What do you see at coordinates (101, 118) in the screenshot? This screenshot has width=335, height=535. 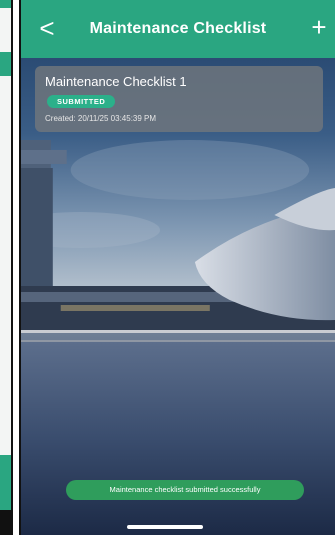 I see `created-timestamp: Created: 20/11/25 03:45:39 PM` at bounding box center [101, 118].